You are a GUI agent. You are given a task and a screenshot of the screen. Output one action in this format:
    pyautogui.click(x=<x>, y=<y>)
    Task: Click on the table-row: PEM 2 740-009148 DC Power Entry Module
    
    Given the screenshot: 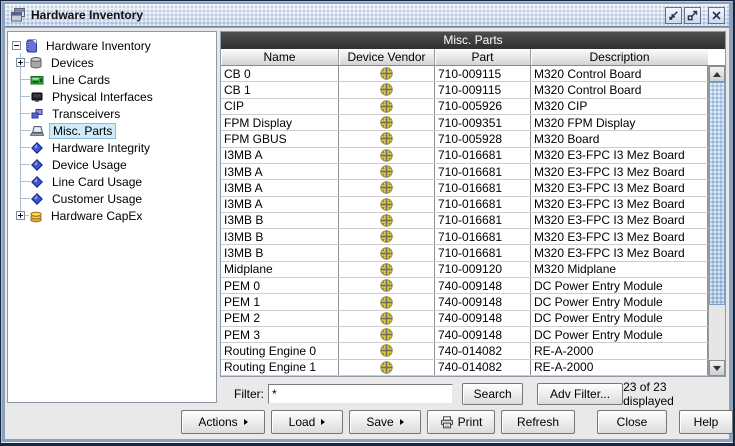 What is the action you would take?
    pyautogui.click(x=464, y=318)
    